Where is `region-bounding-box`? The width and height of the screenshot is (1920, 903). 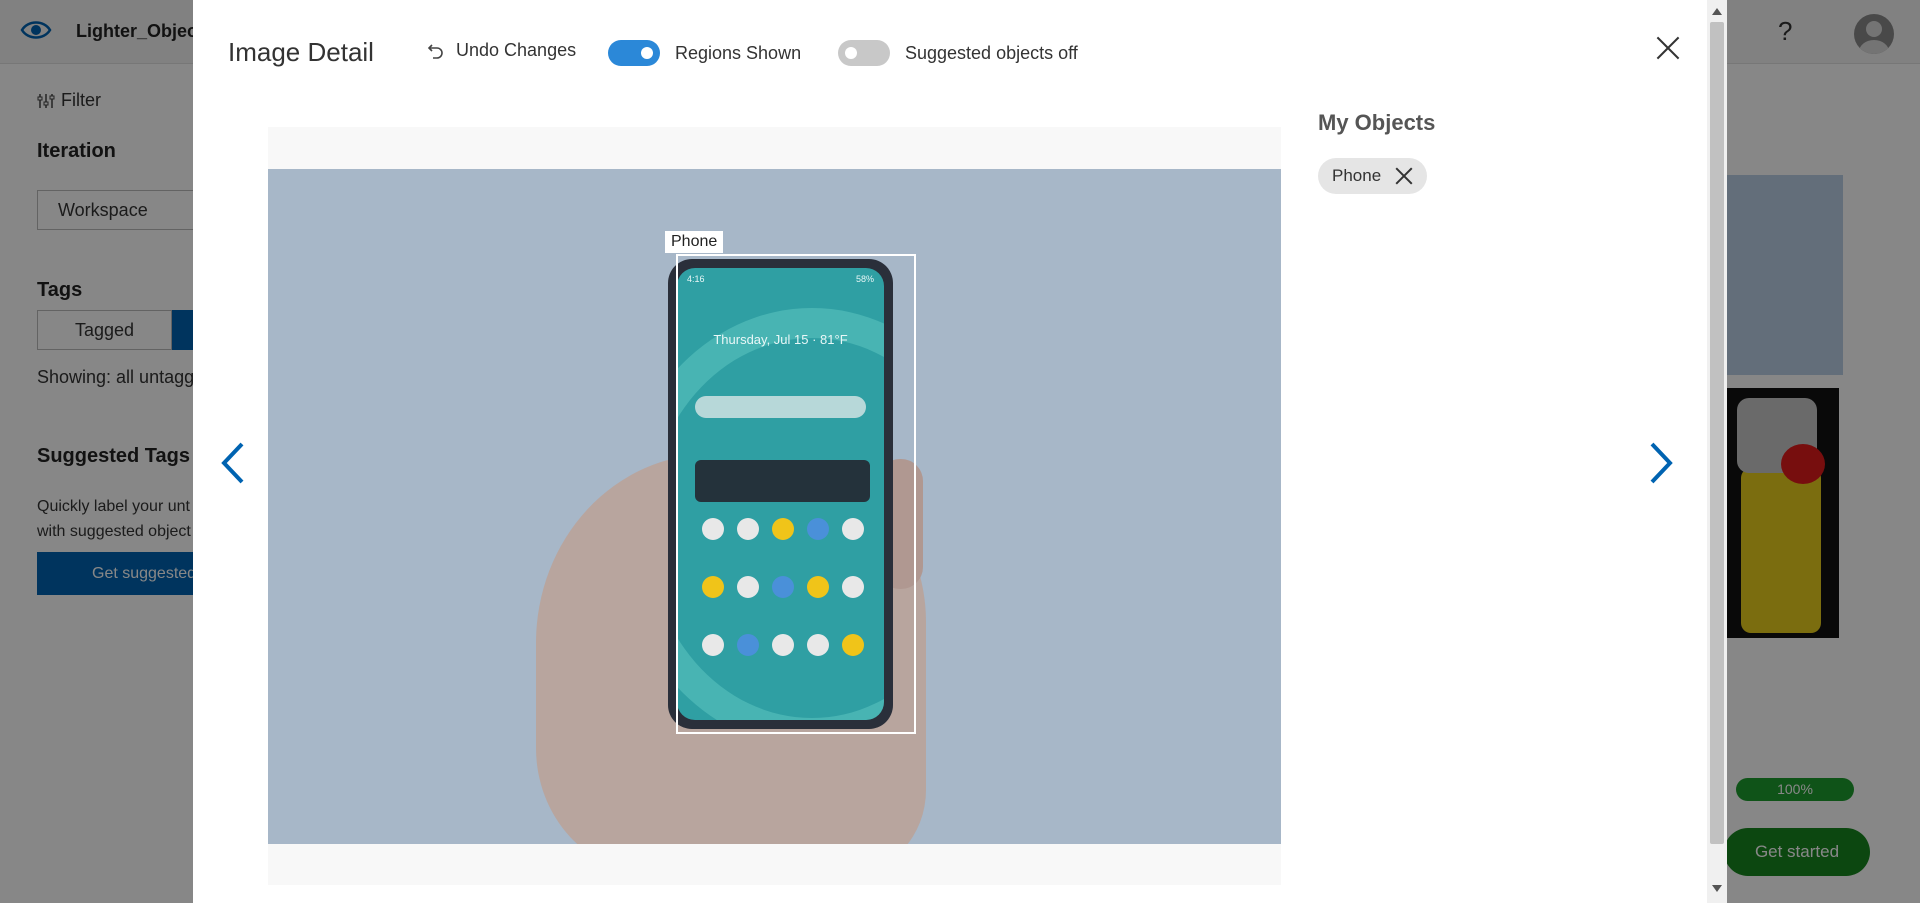 region-bounding-box is located at coordinates (796, 494).